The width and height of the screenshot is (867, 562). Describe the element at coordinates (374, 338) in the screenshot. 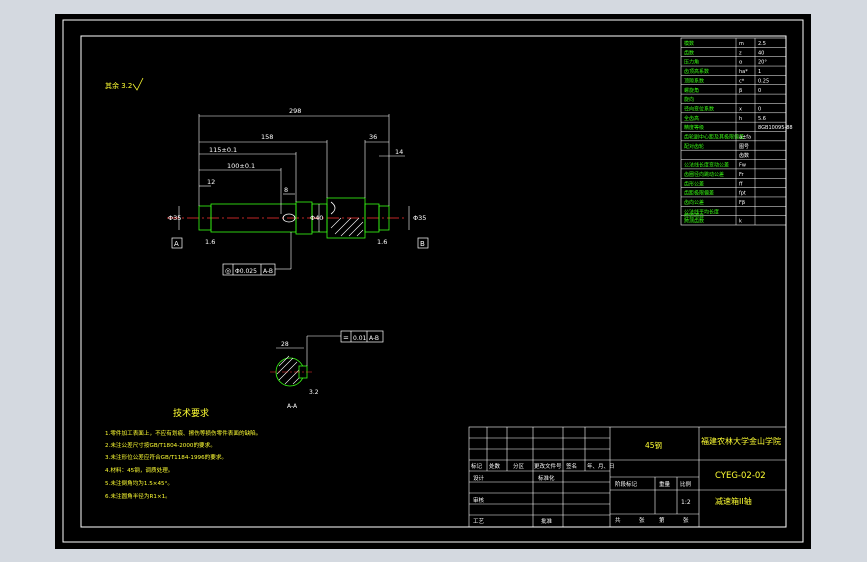

I see `section-tol-datum: A-B` at that location.